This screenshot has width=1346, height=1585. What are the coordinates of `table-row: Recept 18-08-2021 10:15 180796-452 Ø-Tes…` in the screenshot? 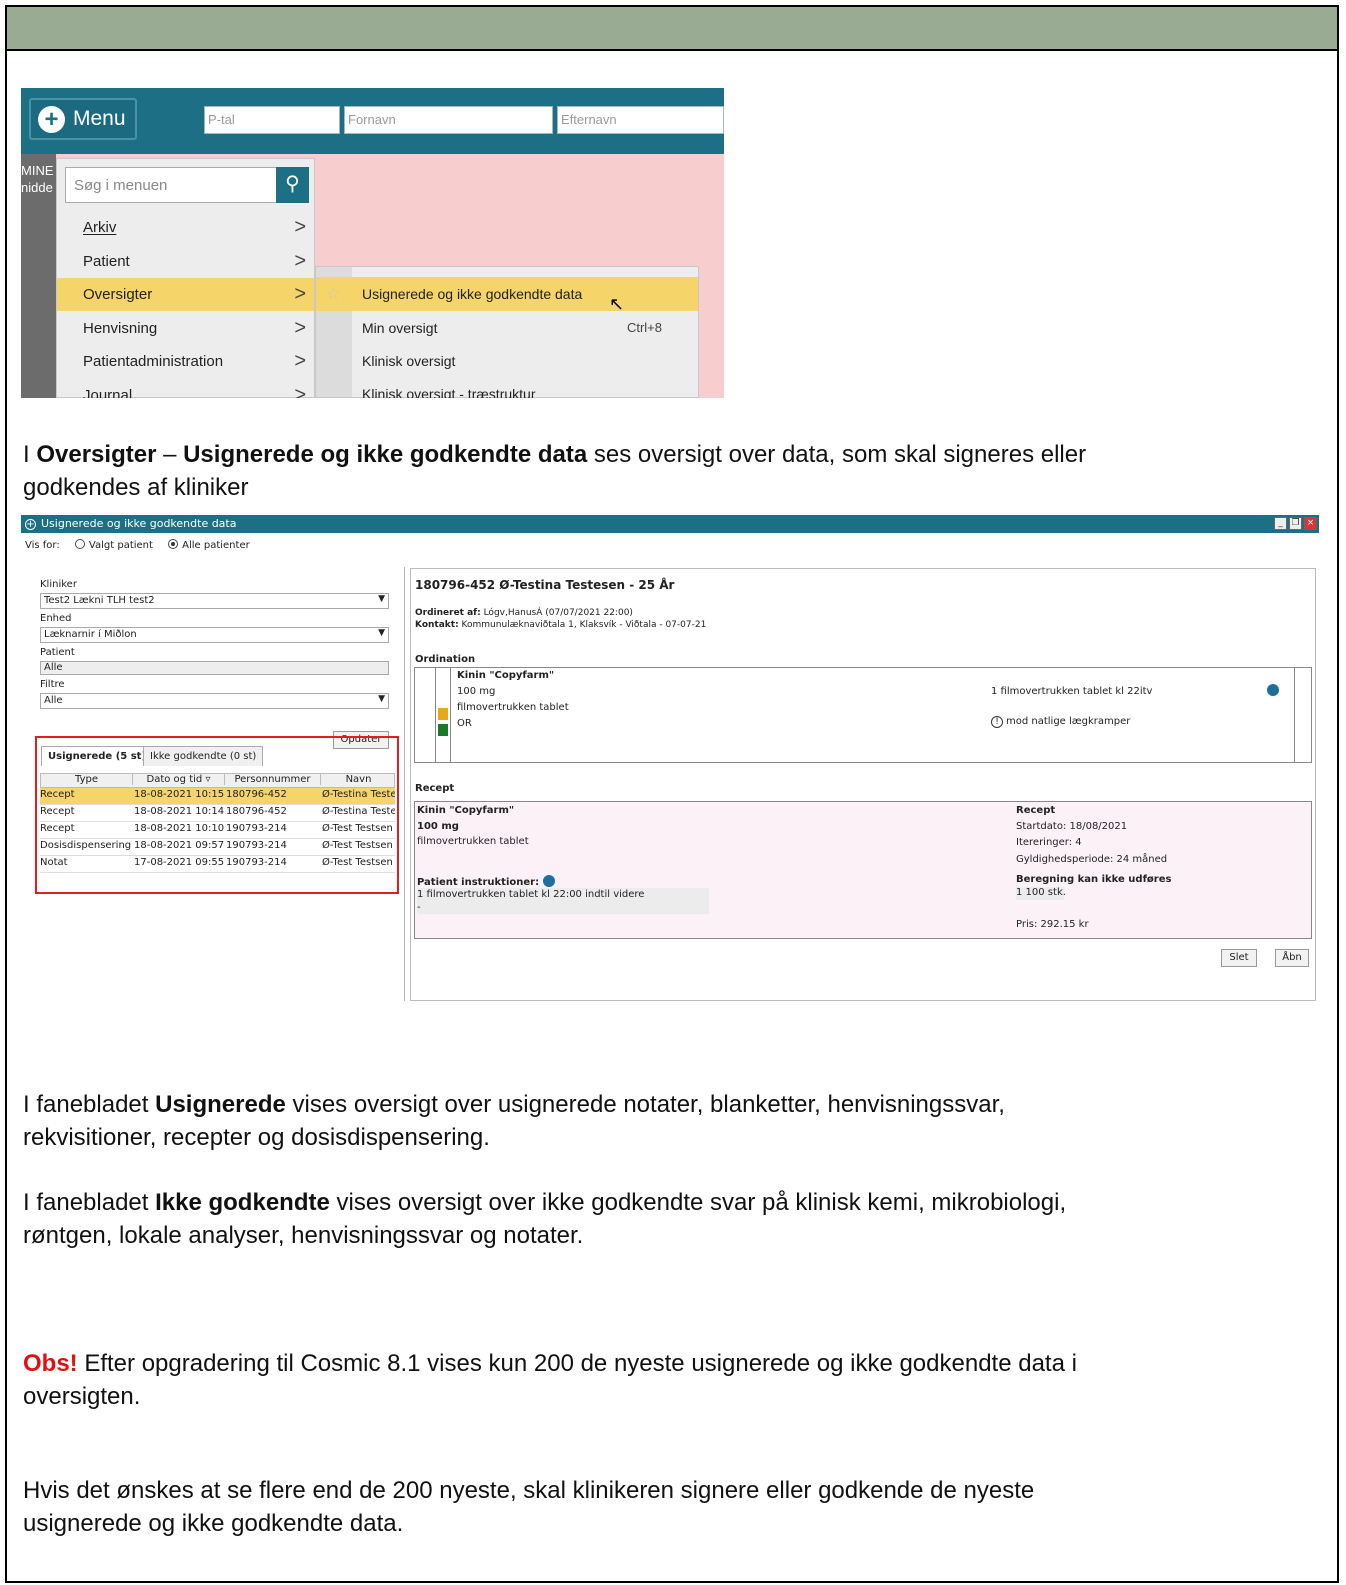 It's located at (217, 796).